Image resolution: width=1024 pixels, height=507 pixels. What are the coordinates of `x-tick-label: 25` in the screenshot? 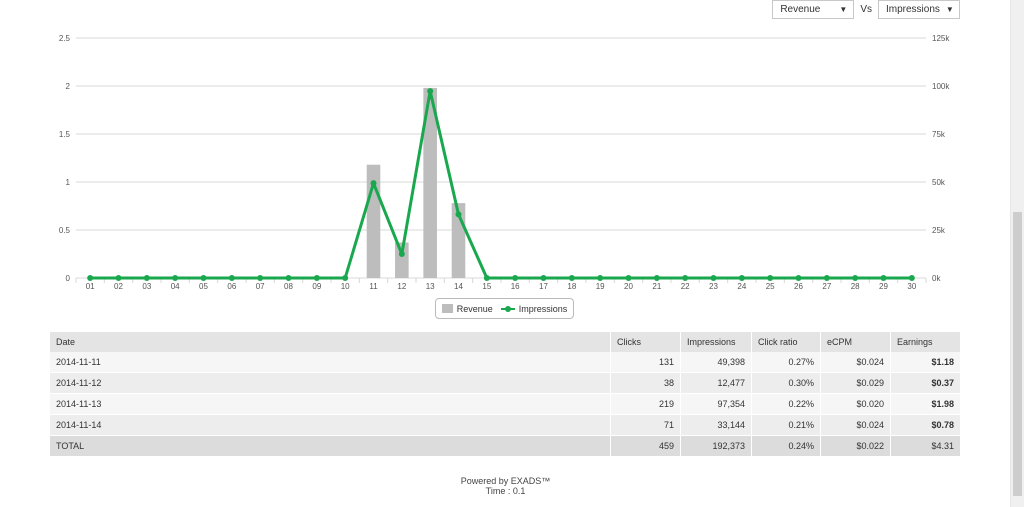 It's located at (770, 286).